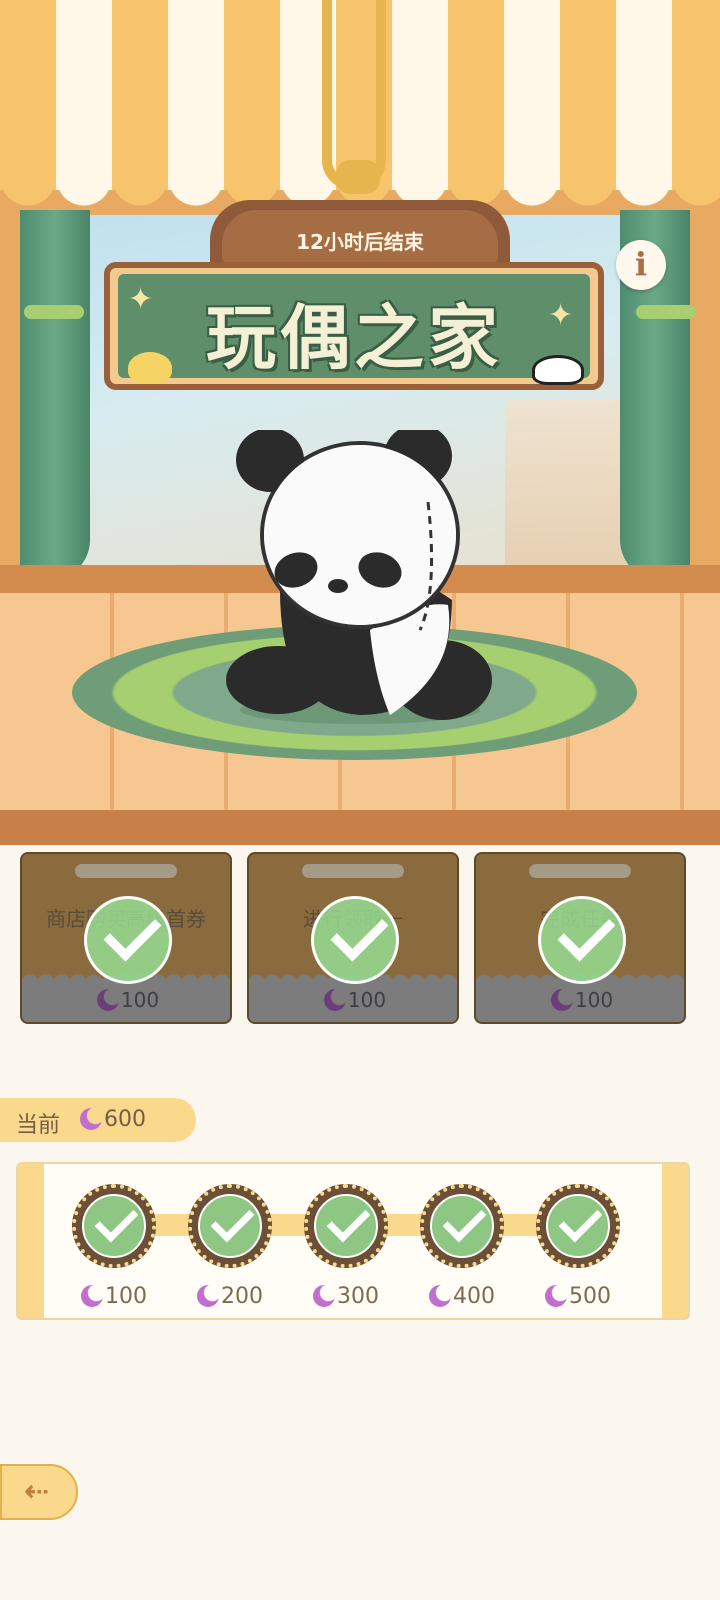 This screenshot has width=720, height=1600. I want to click on current-balance-value: 600, so click(125, 1119).